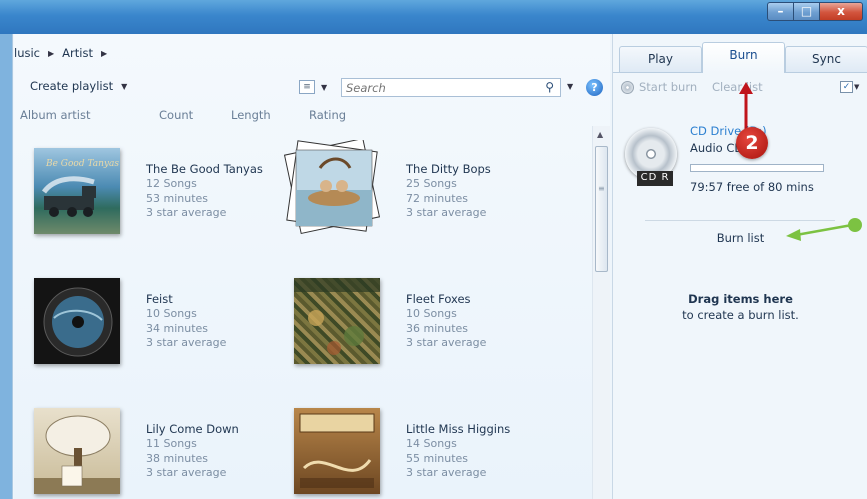 The image size is (867, 499). Describe the element at coordinates (570, 86) in the screenshot. I see `search-options-chevron-icon: ▼` at that location.